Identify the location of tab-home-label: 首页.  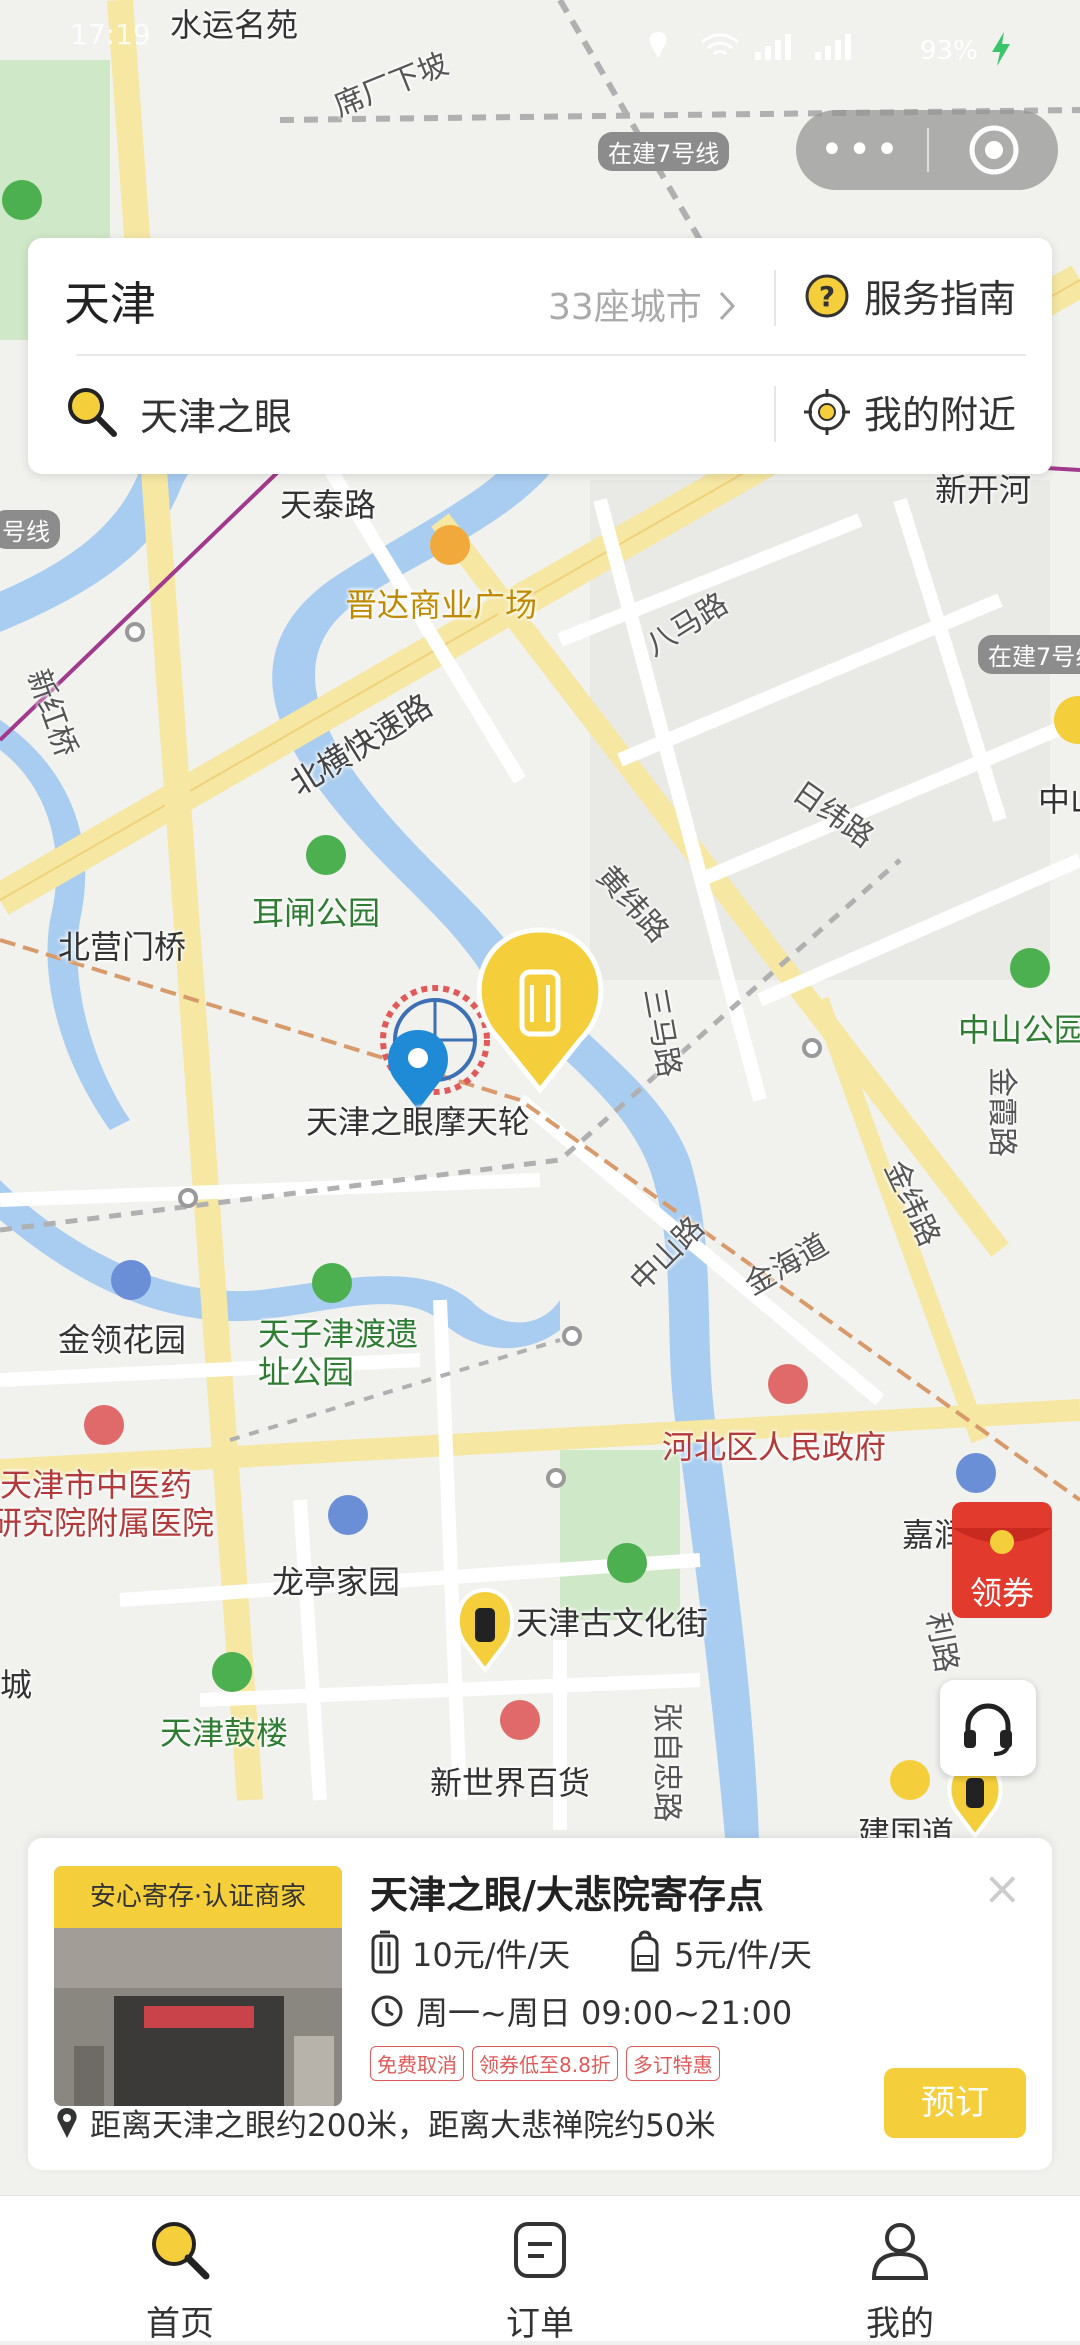
(180, 2324).